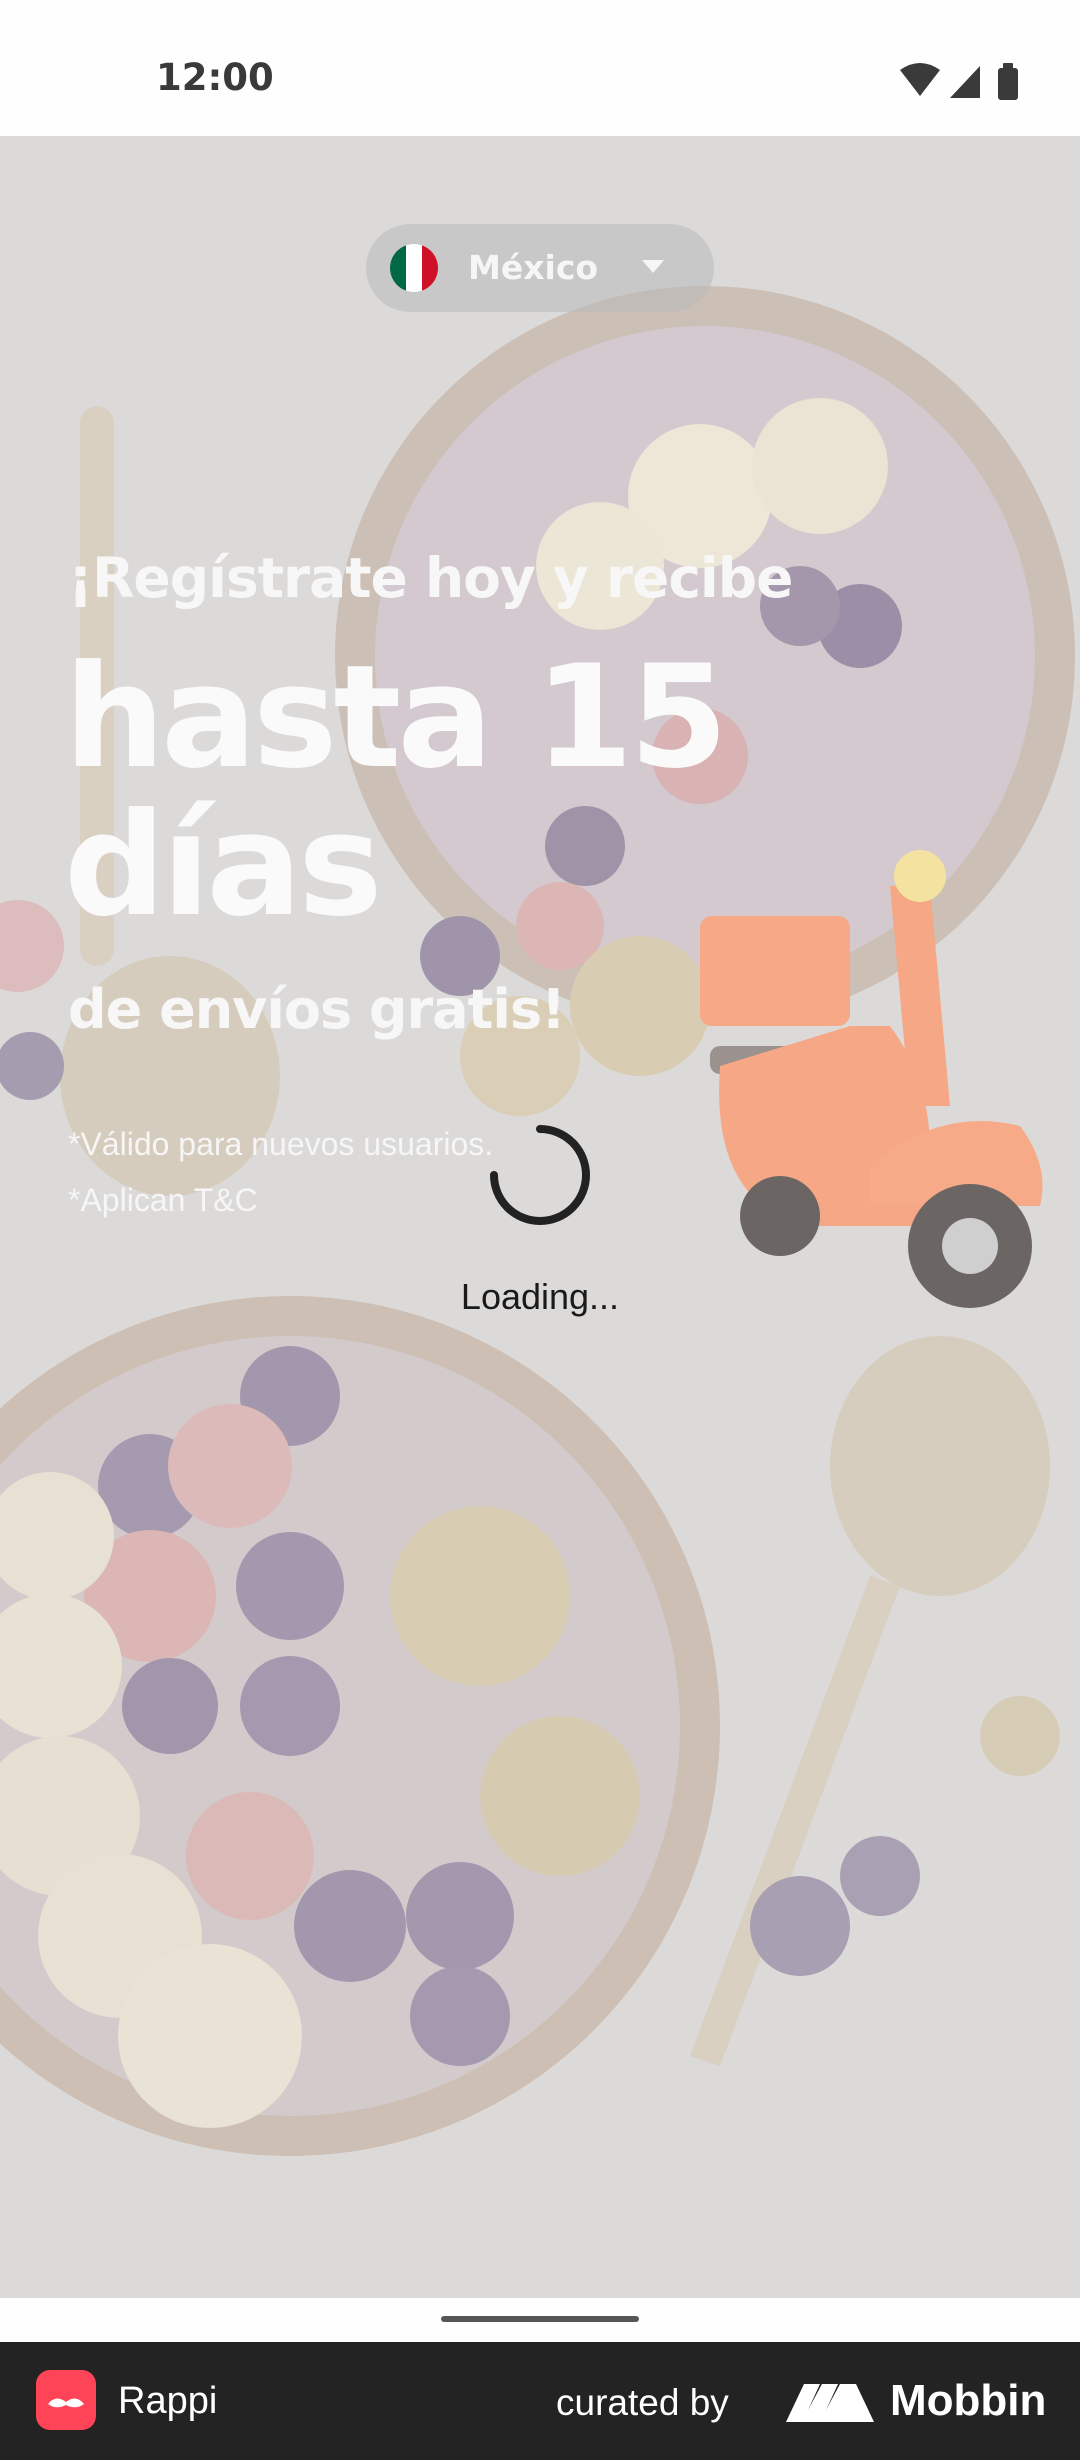  I want to click on mobbin-brand: Mobbin, so click(968, 2400).